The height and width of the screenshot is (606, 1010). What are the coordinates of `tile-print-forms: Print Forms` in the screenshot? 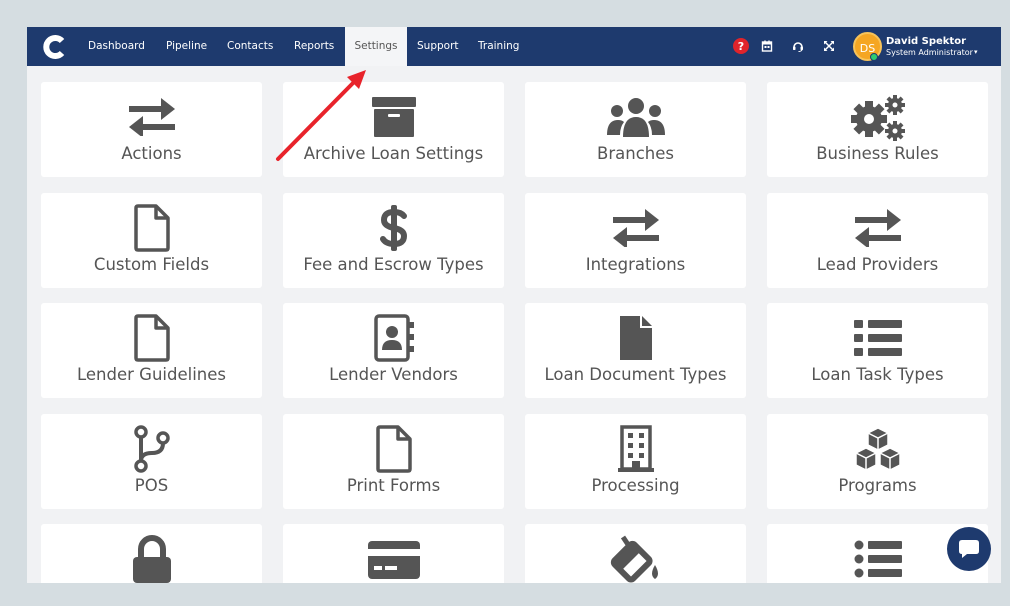 It's located at (393, 461).